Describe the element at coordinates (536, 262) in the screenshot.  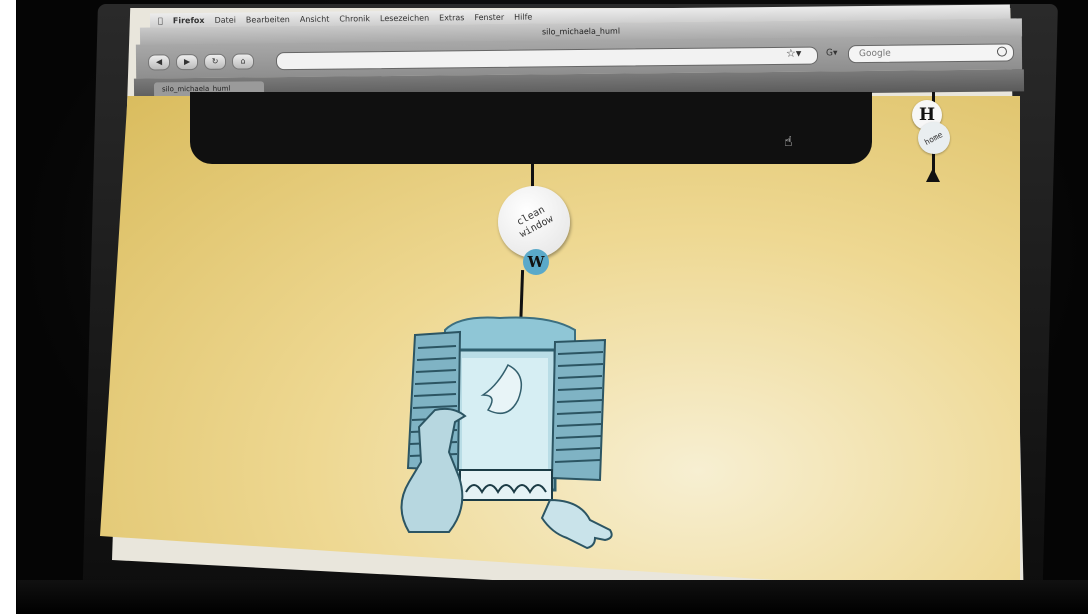
I see `w-tag: W` at that location.